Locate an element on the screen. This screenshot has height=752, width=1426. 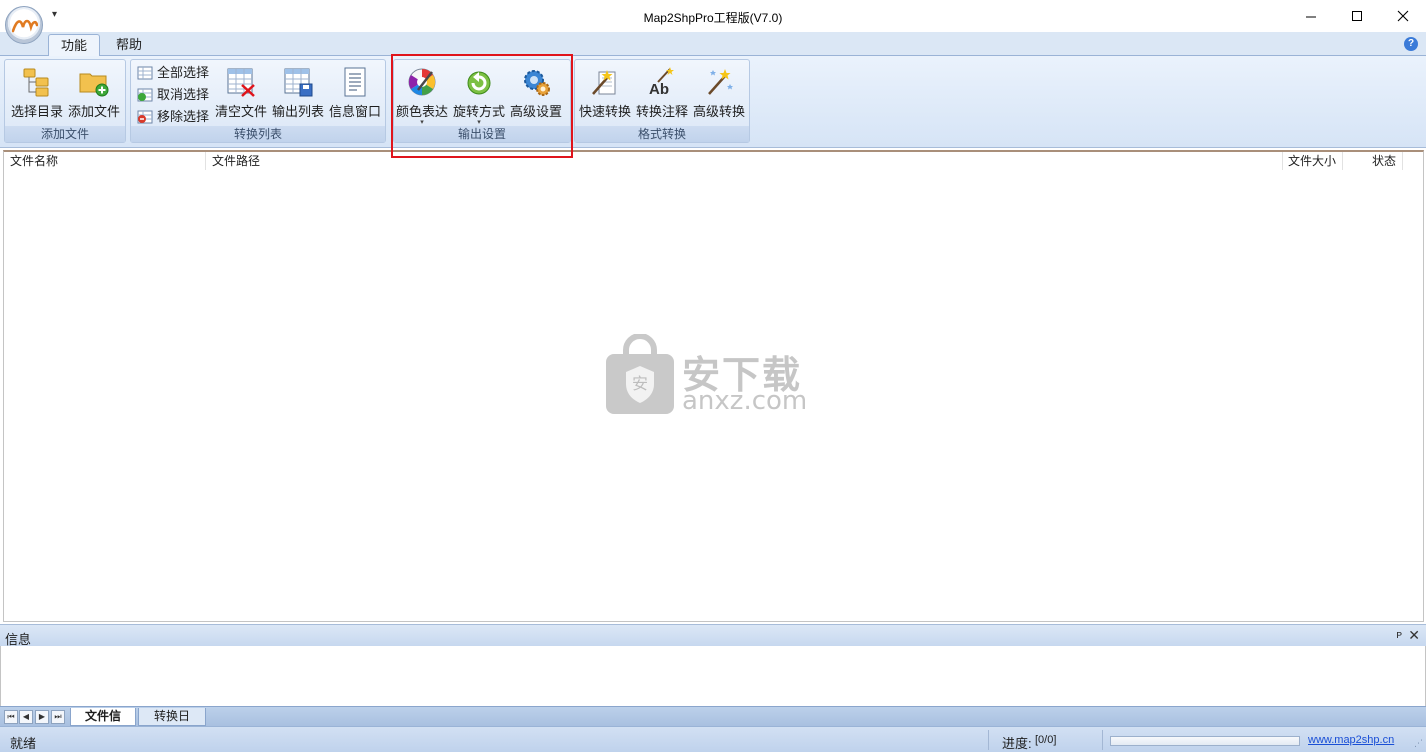
clear-files-label: 清空文件 is located at coordinates (240, 111).